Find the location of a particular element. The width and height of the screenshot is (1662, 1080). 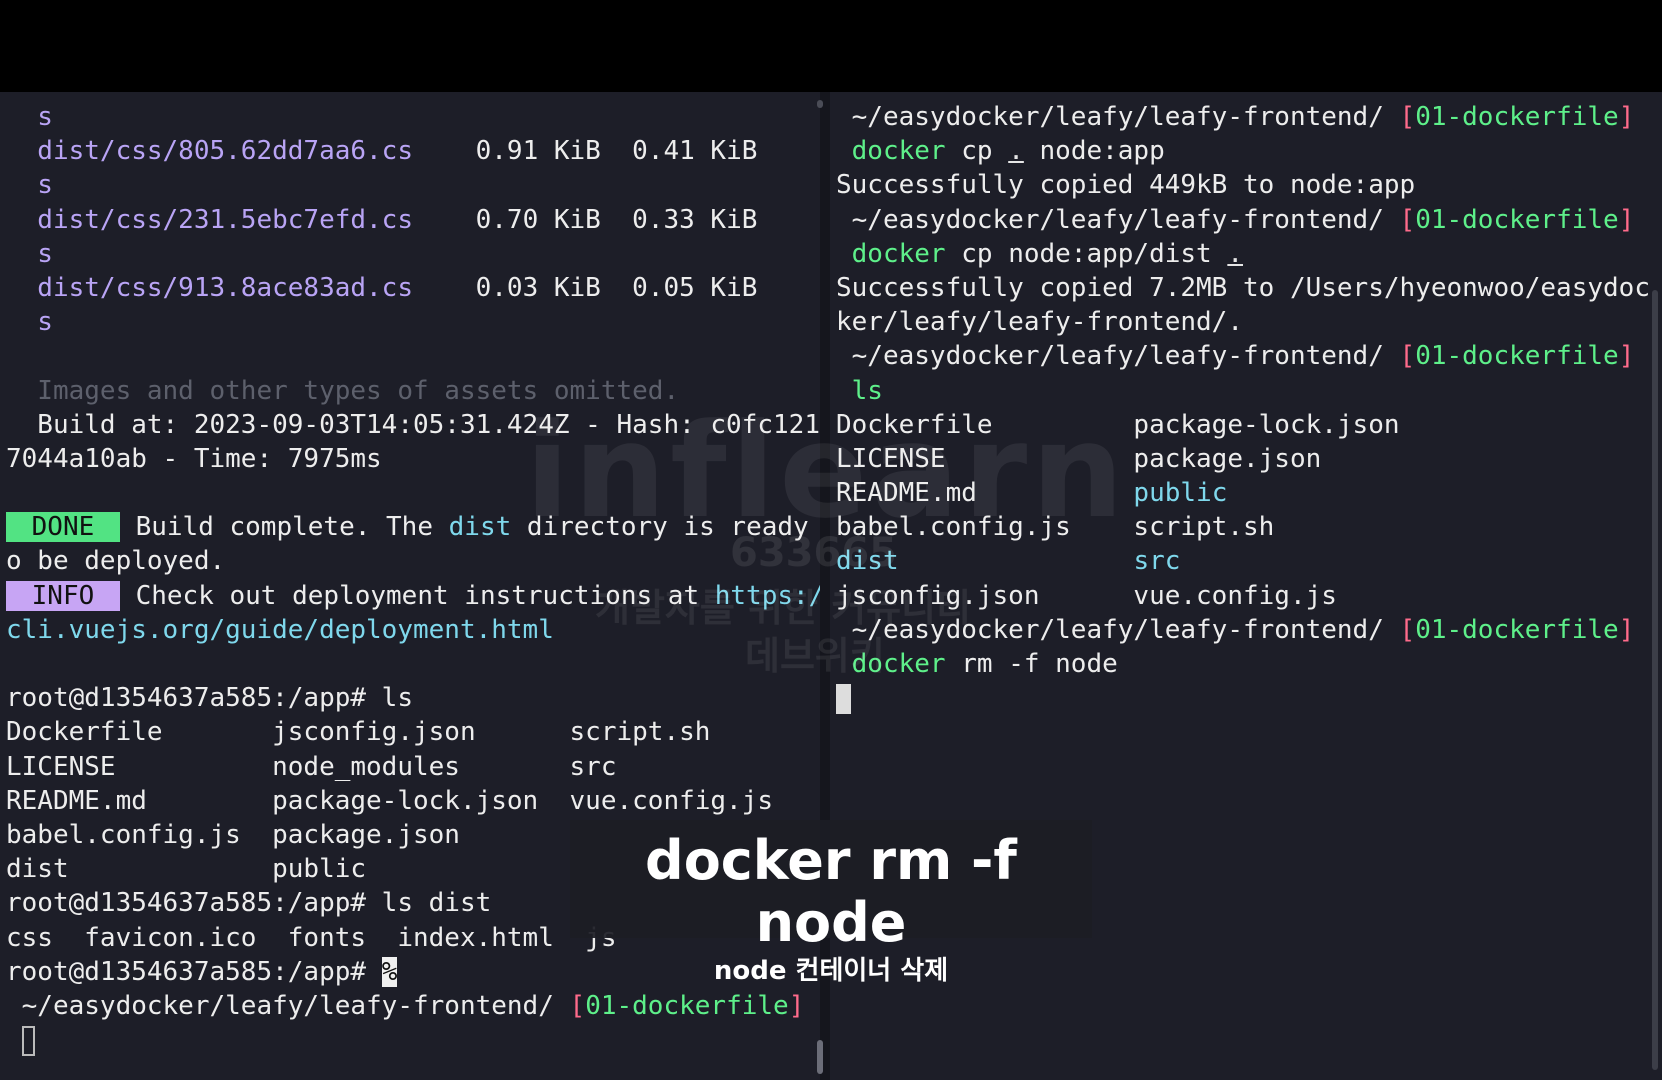

terminal-line: 7044a10ab - Time: 7975ms is located at coordinates (413, 459).